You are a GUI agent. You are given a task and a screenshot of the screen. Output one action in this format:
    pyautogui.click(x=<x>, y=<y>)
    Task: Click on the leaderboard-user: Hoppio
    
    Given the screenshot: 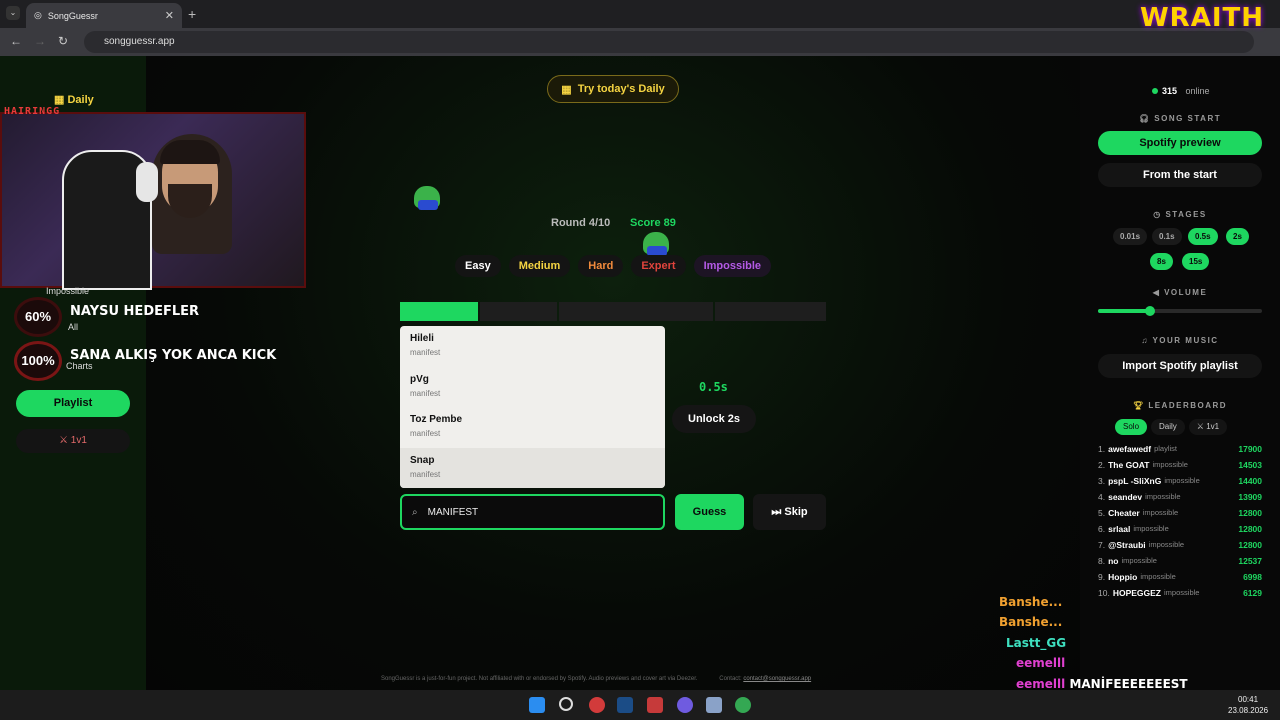 What is the action you would take?
    pyautogui.click(x=1123, y=577)
    